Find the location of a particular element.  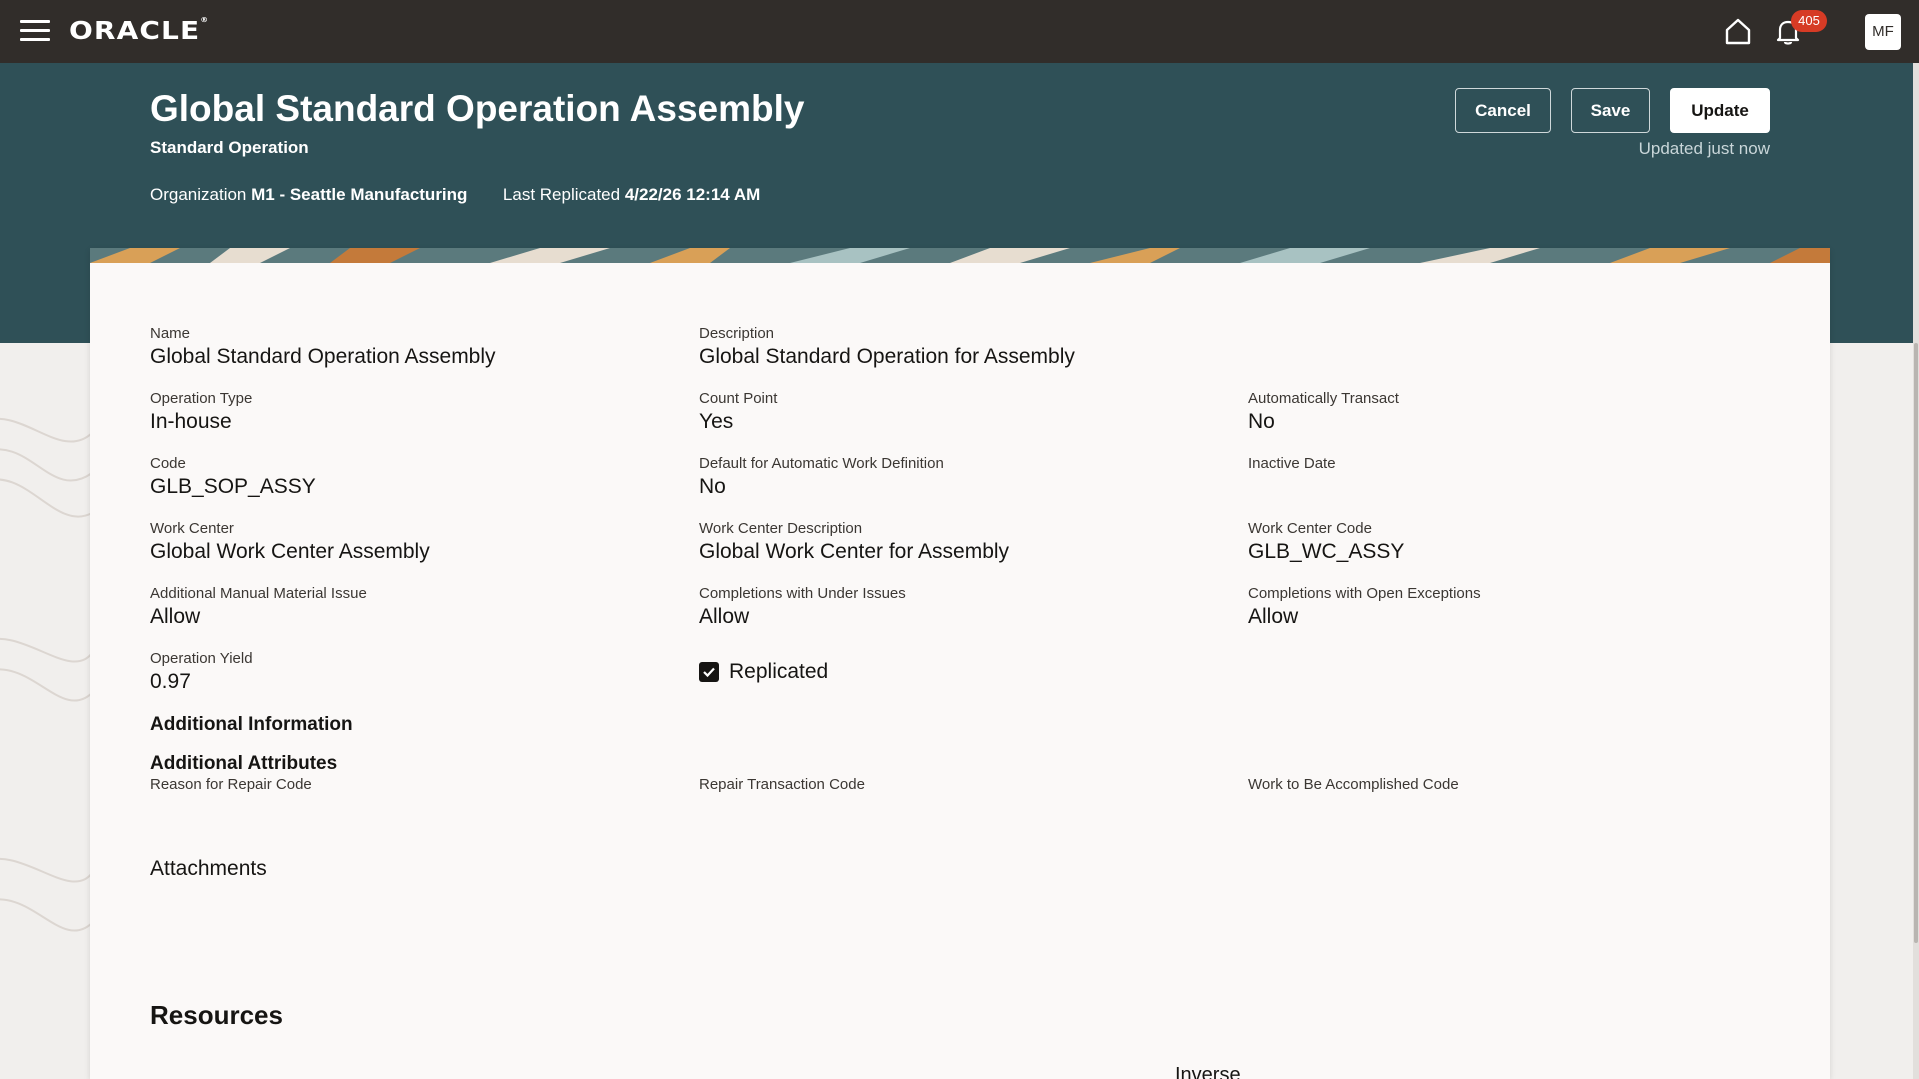

field-default-work-definition: Default for Automatic Work Definition No is located at coordinates (821, 477).